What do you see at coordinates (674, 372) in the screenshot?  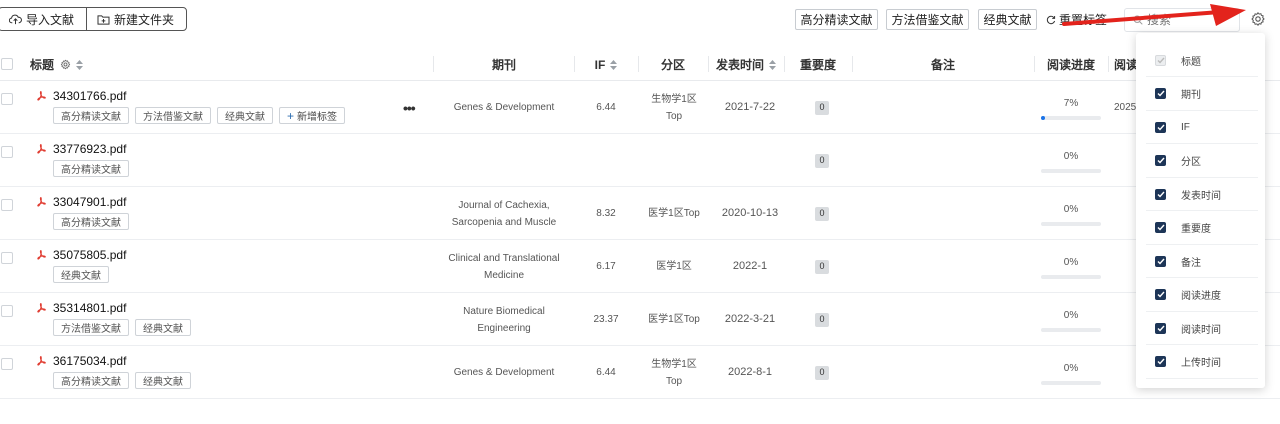 I see `zone-cell: 生物学1区 Top` at bounding box center [674, 372].